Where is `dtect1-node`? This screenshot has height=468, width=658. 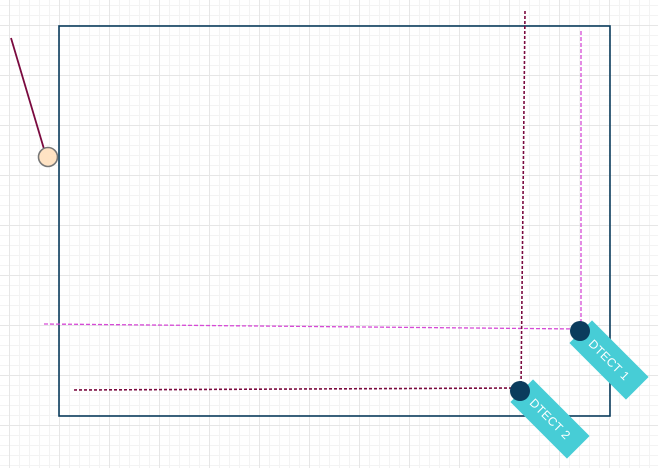
dtect1-node is located at coordinates (580, 331).